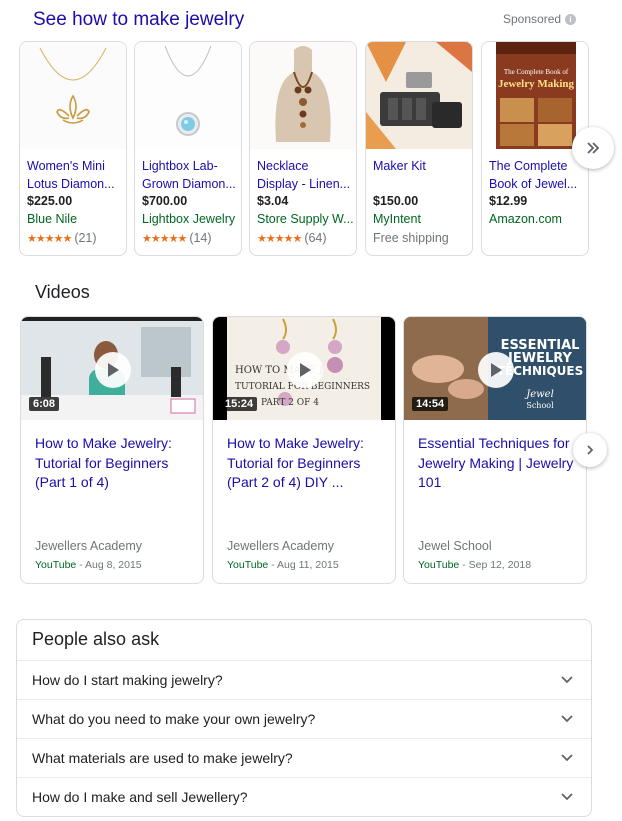 The width and height of the screenshot is (622, 821). I want to click on book-cover-image: The Complete Book of Jewelry Making, so click(536, 95).